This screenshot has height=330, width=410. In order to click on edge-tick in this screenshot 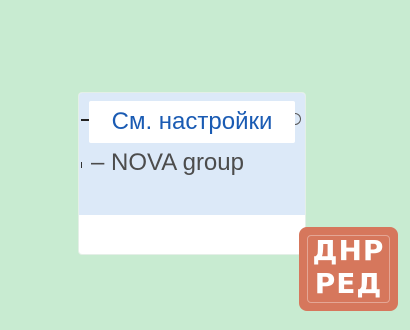, I will do `click(81, 165)`.